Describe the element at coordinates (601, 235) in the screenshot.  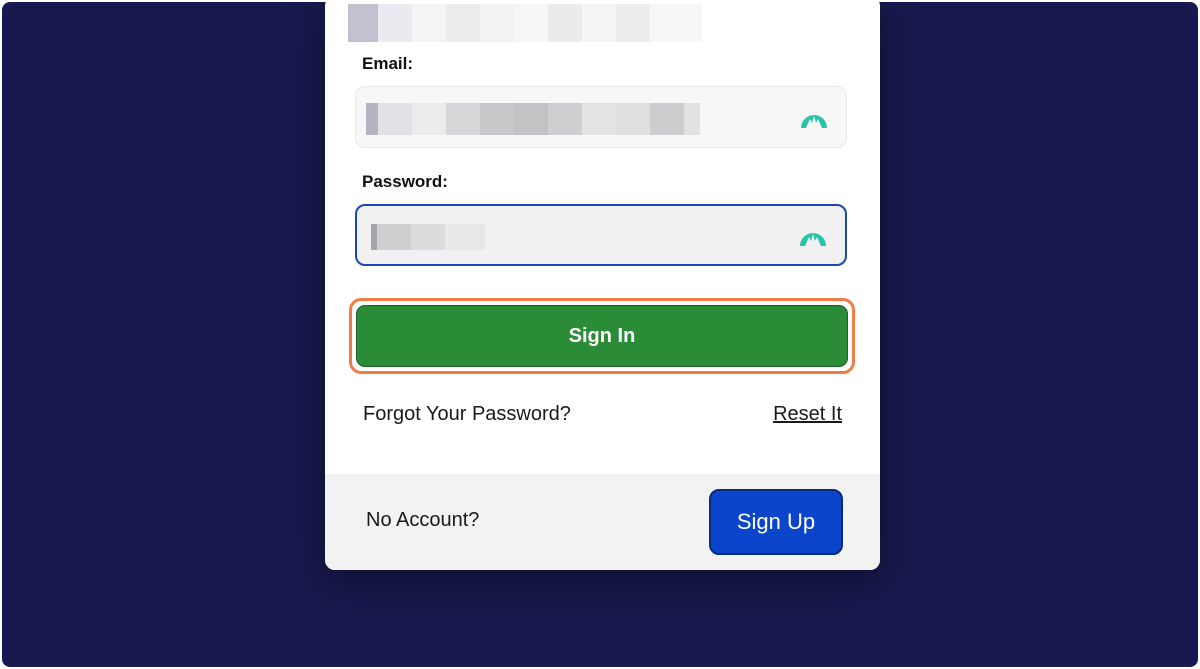
I see `password-field` at that location.